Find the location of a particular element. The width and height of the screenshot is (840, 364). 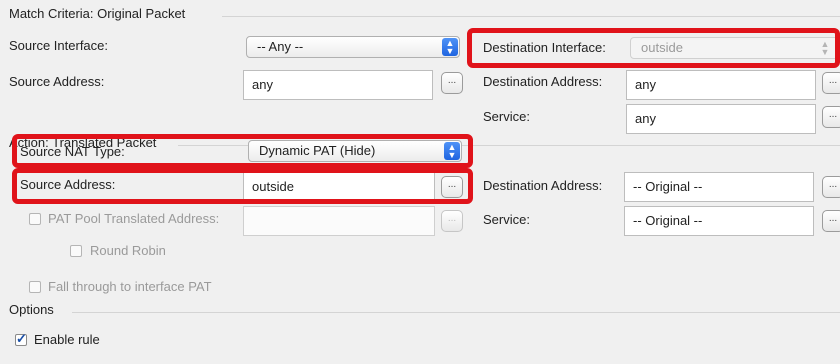

translated-service-label: Service: is located at coordinates (506, 219).